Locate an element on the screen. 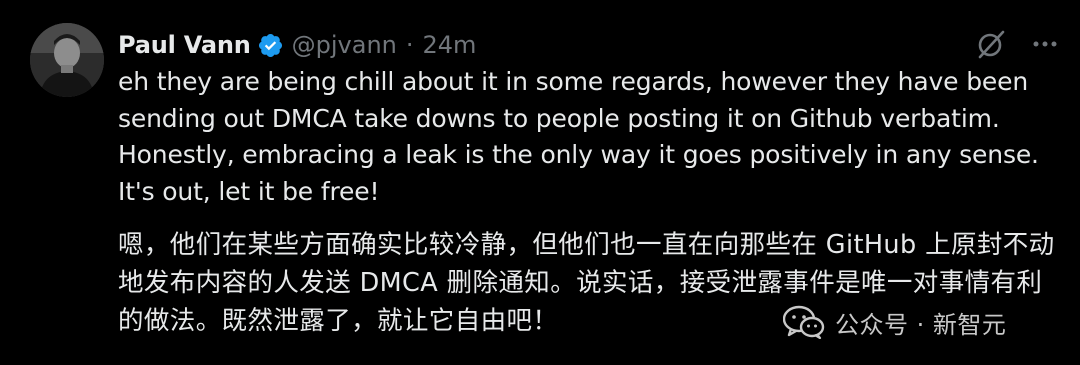 The image size is (1080, 365). avatar is located at coordinates (67, 60).